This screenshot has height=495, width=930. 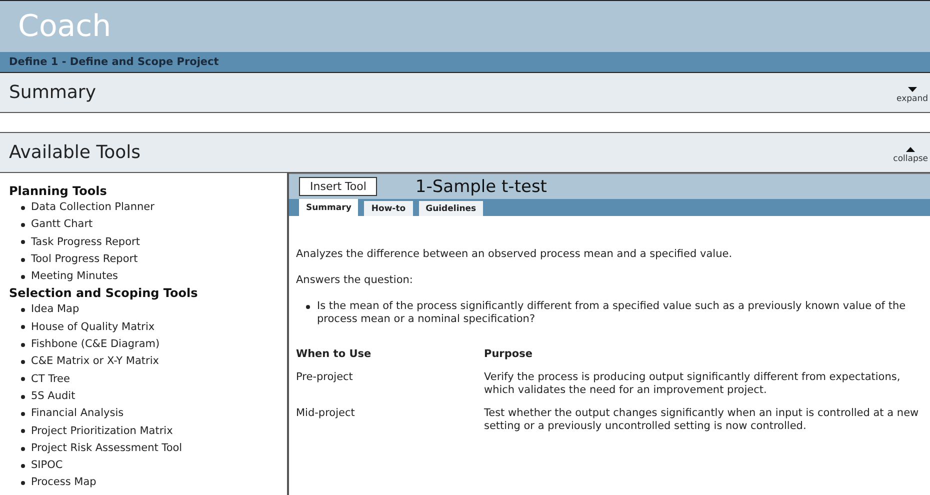 What do you see at coordinates (84, 259) in the screenshot?
I see `tool-link: Tool Progress Report` at bounding box center [84, 259].